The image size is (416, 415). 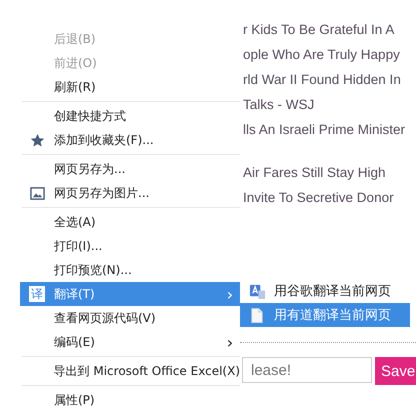 I want to click on menu-item: 导出到 Microsoft Office Excel(X), so click(x=130, y=371).